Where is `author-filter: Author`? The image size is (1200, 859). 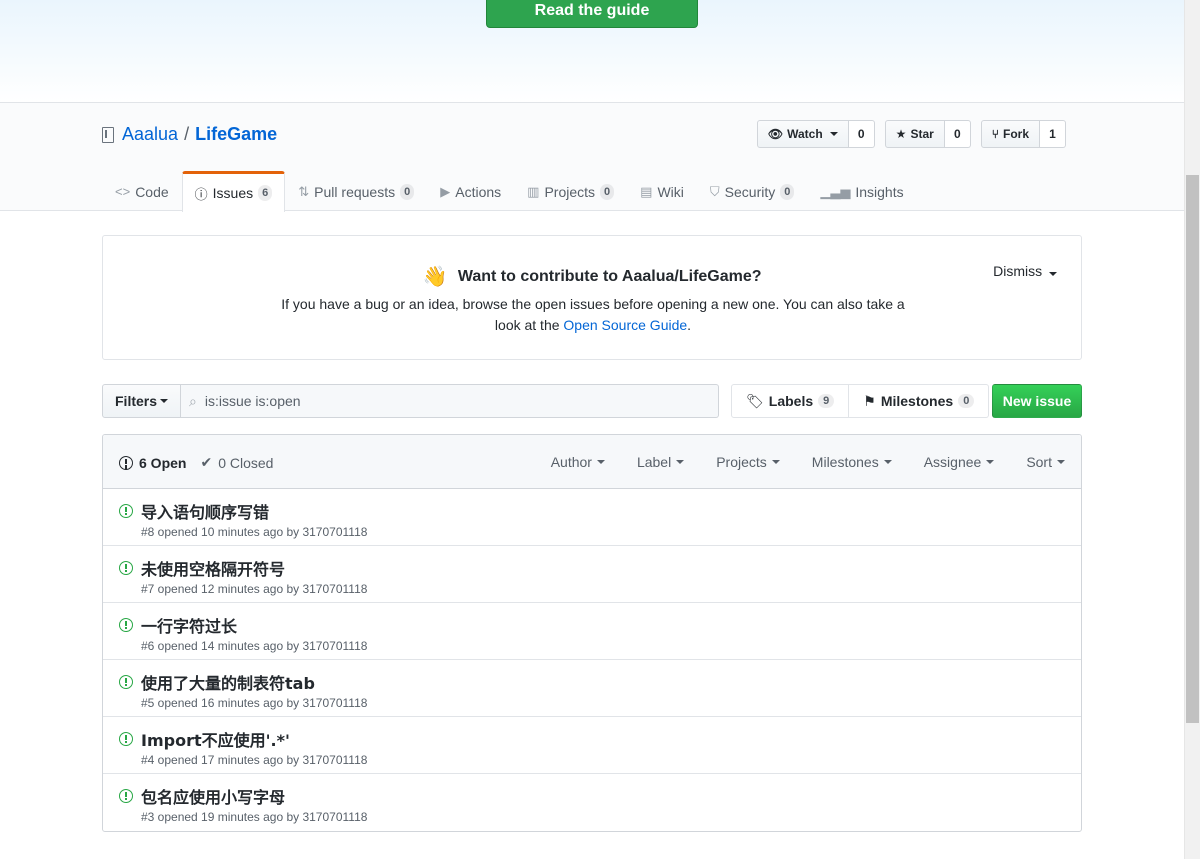
author-filter: Author is located at coordinates (578, 462).